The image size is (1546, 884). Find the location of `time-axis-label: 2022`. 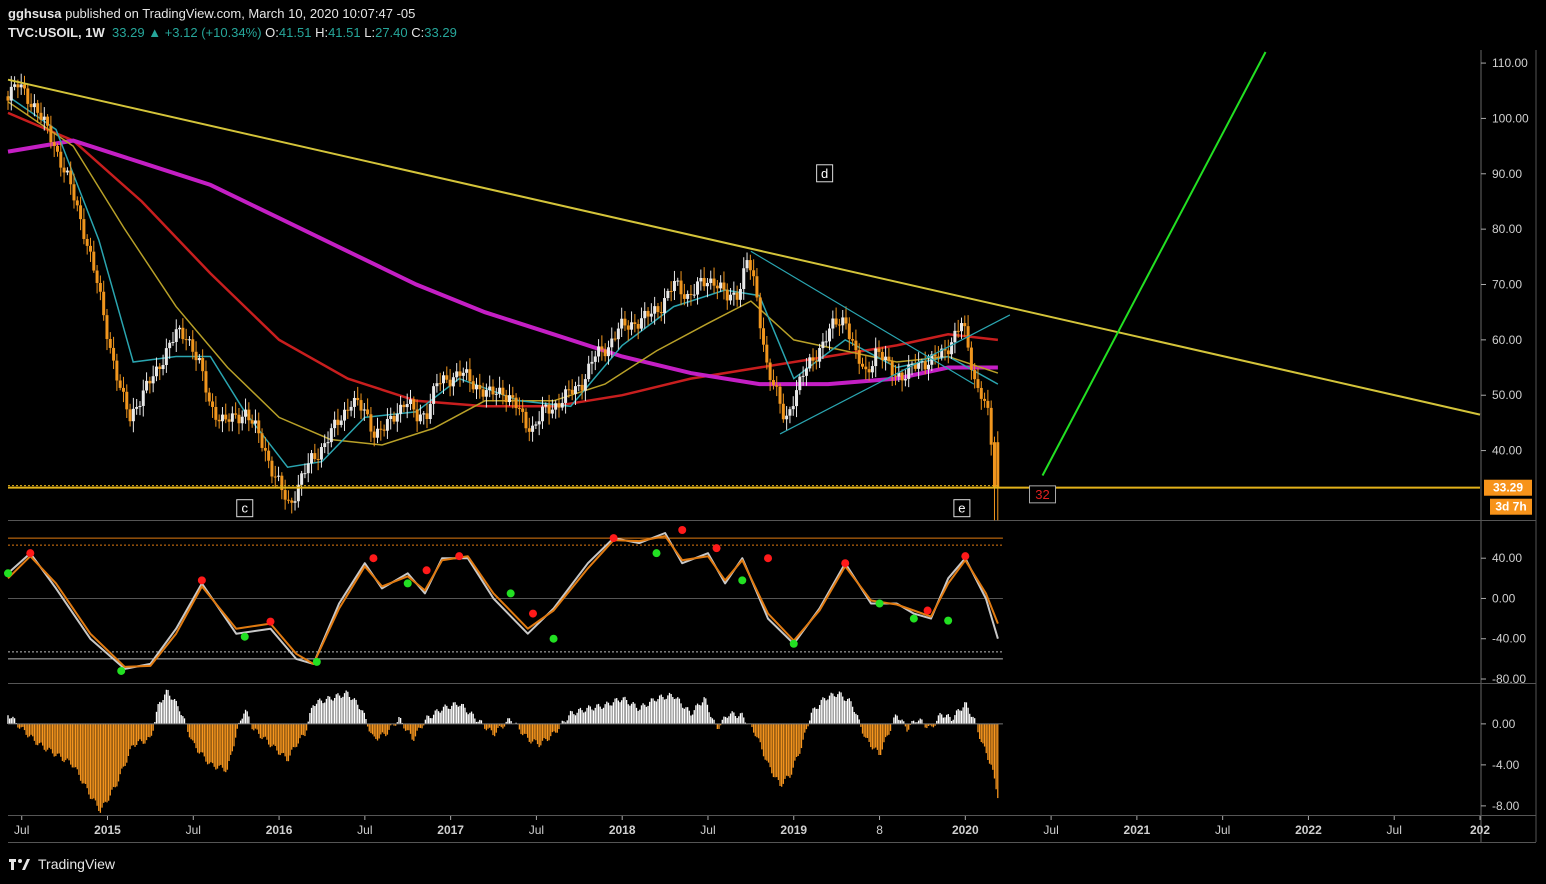

time-axis-label: 2022 is located at coordinates (1308, 830).